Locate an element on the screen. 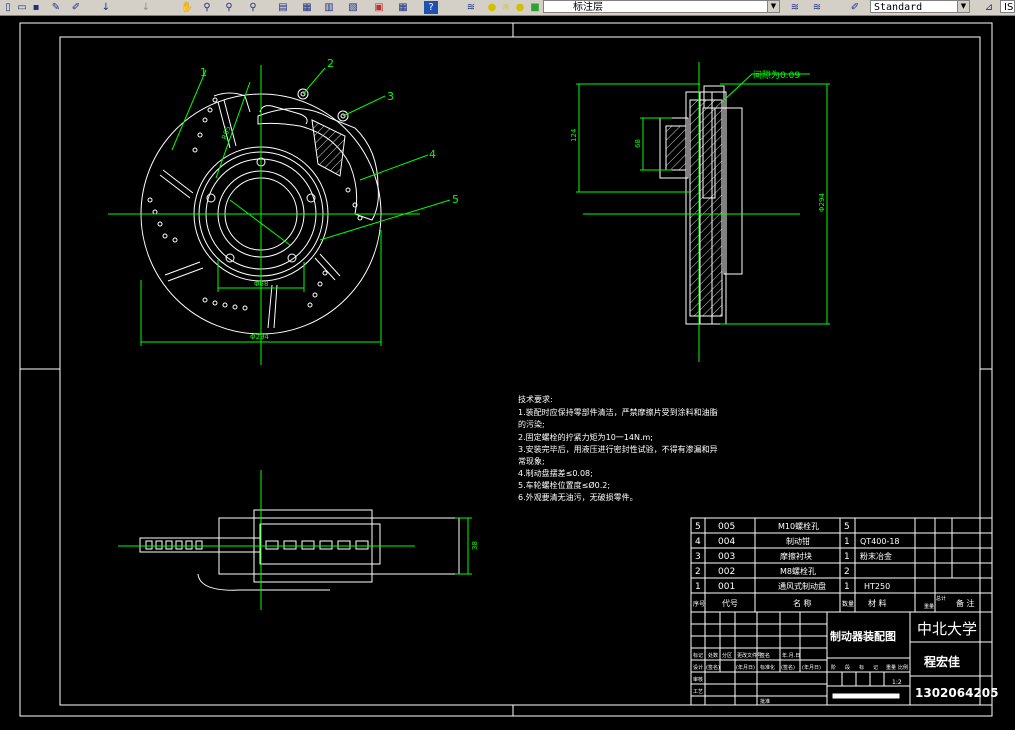  top-view-slots is located at coordinates (257, 545).